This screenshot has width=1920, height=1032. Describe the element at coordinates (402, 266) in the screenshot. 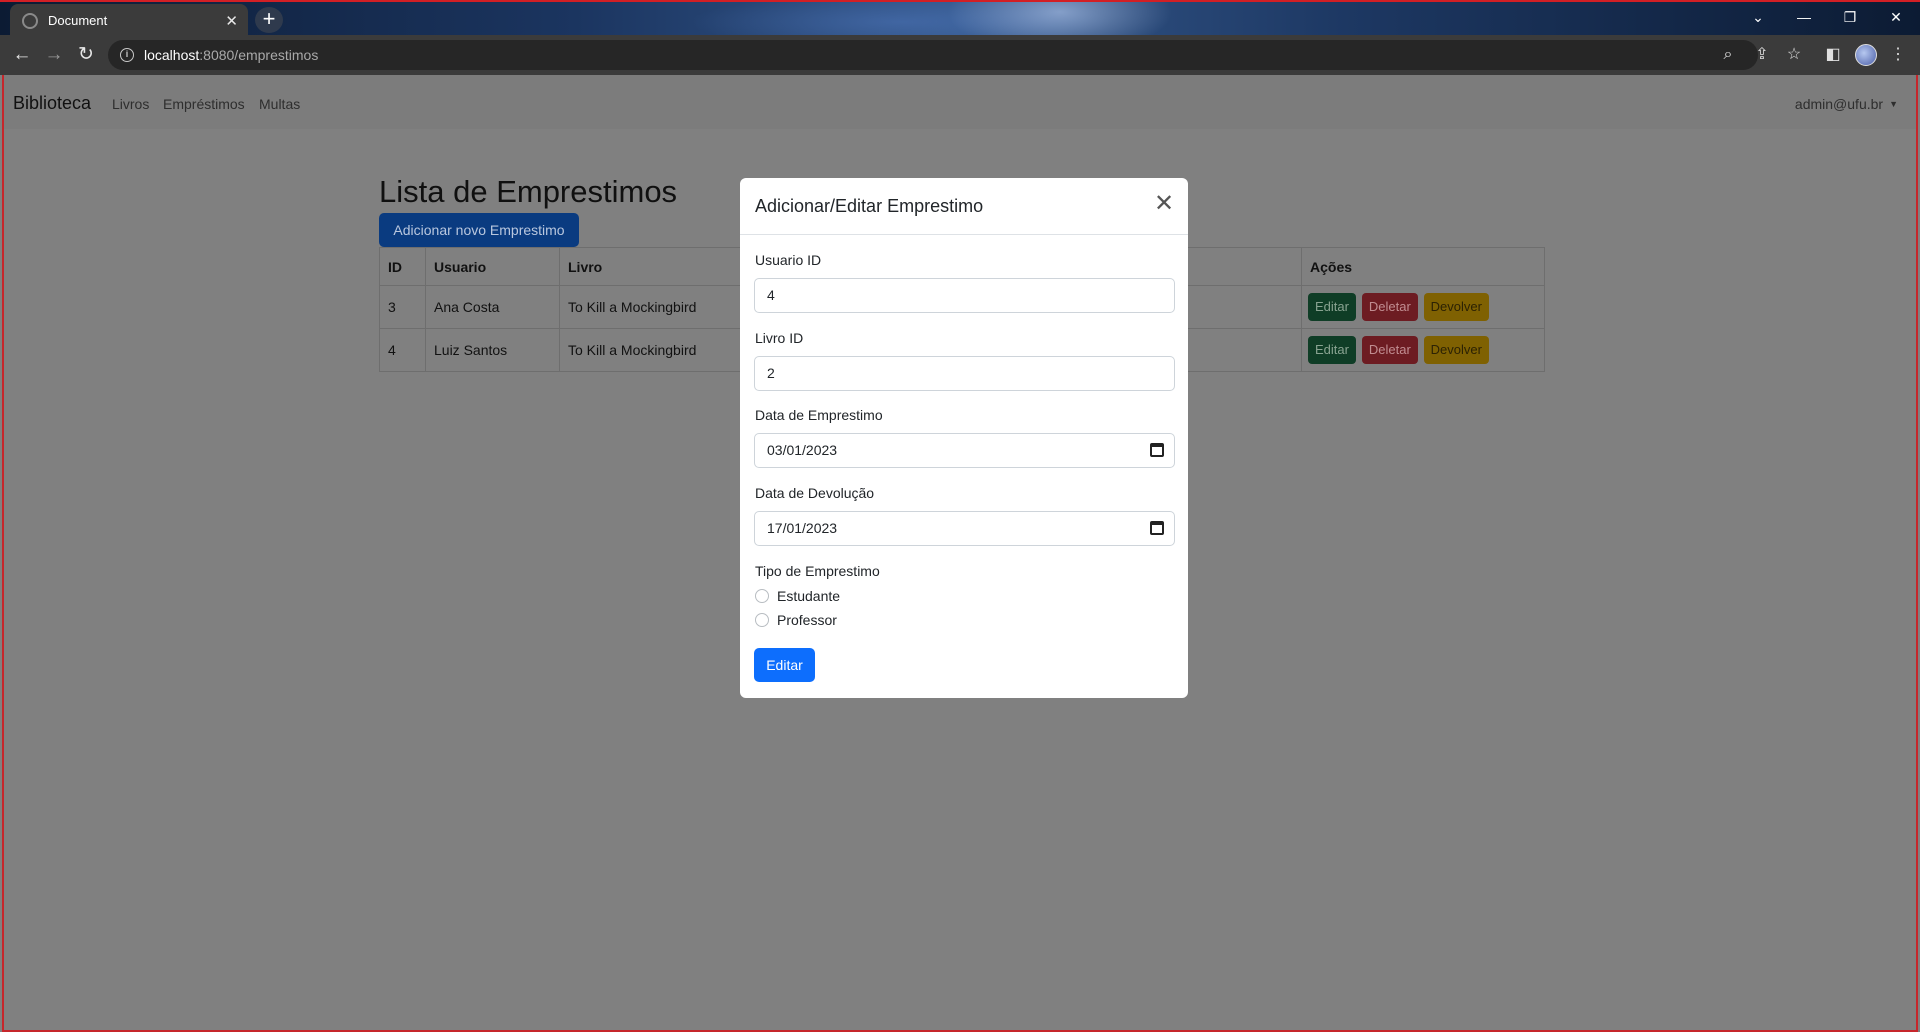

I see `column-header-id: ID` at that location.